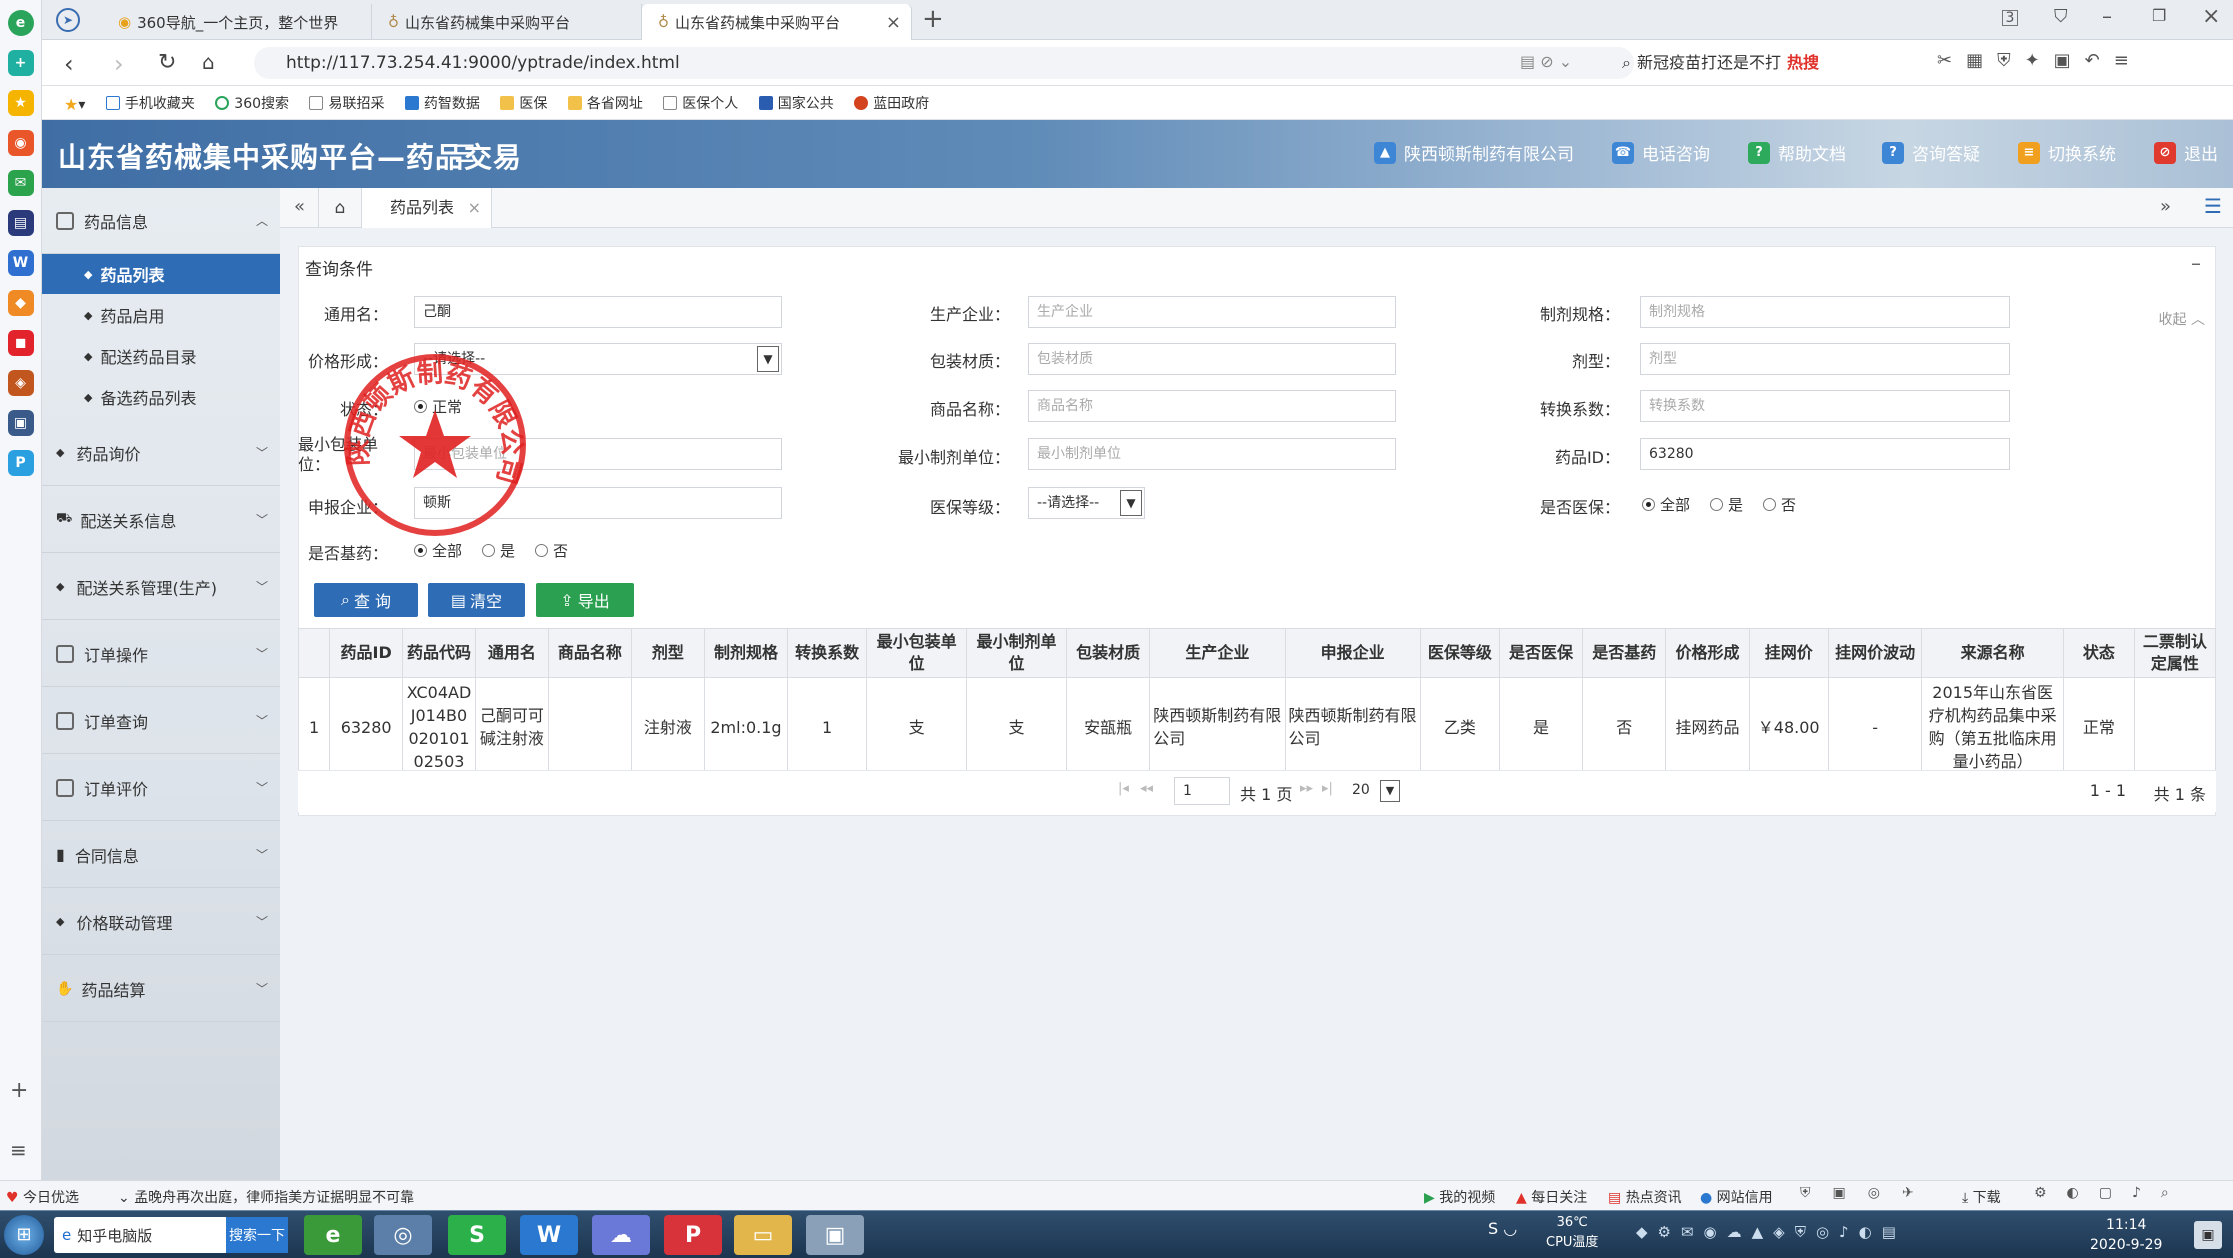 This screenshot has height=1258, width=2233. What do you see at coordinates (2107, 16) in the screenshot?
I see `minimize-icon: –` at bounding box center [2107, 16].